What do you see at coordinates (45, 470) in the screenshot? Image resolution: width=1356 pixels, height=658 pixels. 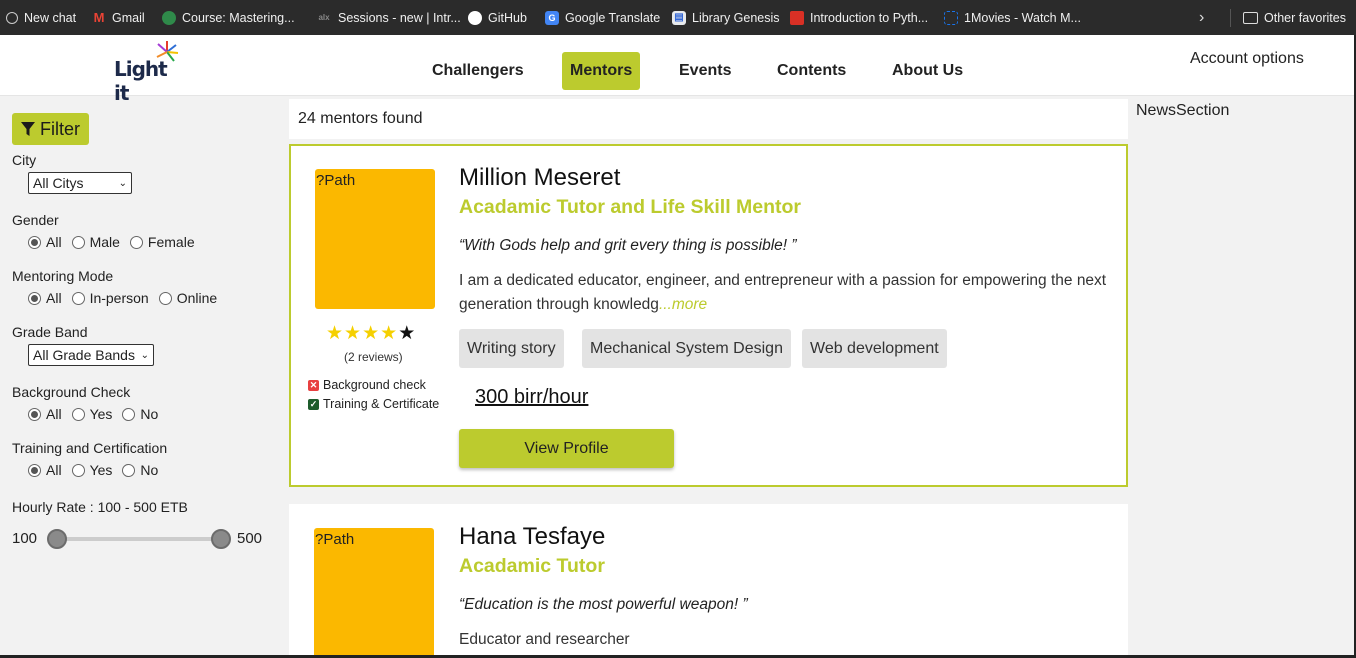 I see `training-option-all: All` at bounding box center [45, 470].